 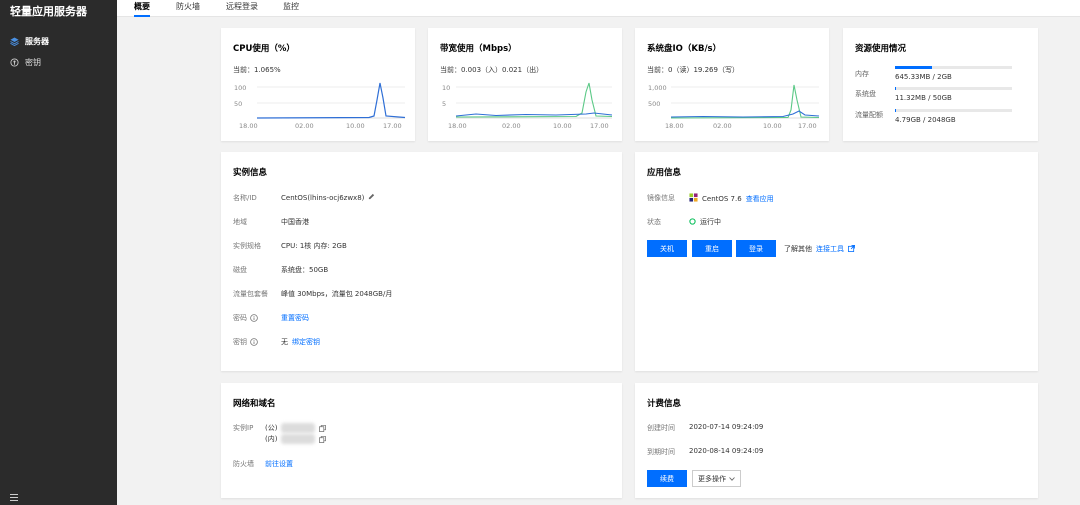 What do you see at coordinates (271, 428) in the screenshot?
I see `public-ip-prefix: (公)` at bounding box center [271, 428].